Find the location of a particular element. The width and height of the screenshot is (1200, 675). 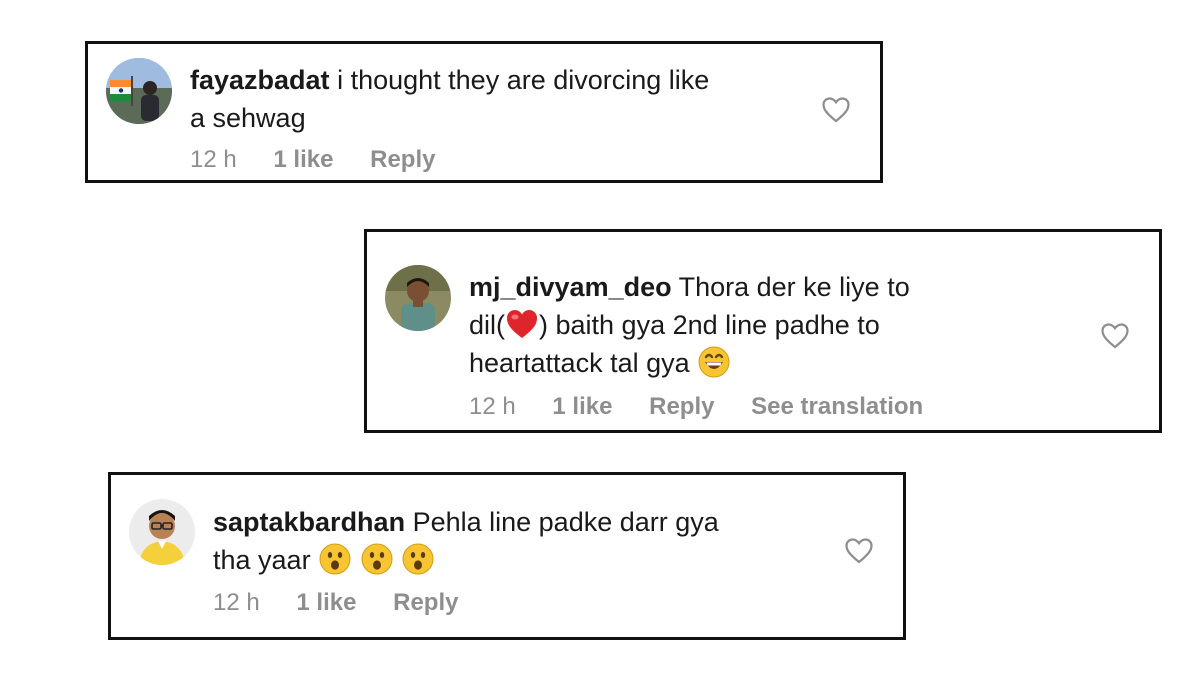

person-glasses-avatar-icon is located at coordinates (162, 532).